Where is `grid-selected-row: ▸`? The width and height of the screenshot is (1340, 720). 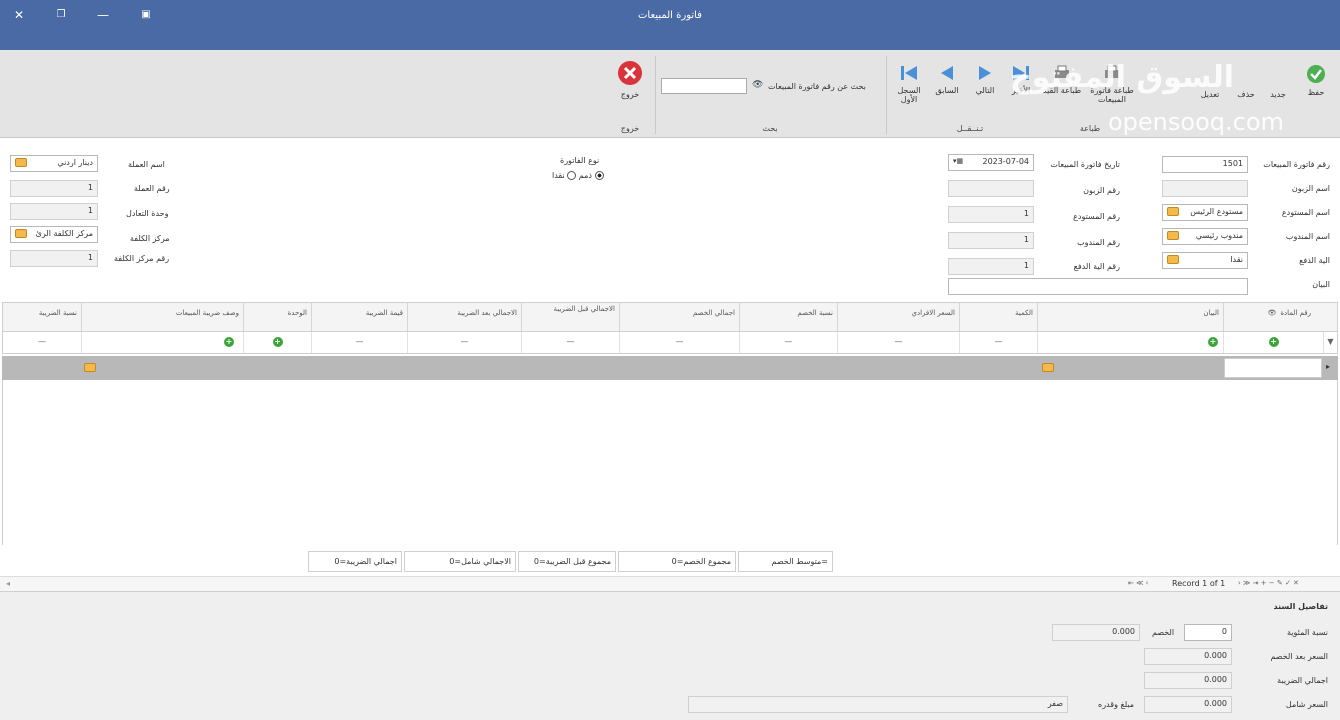 grid-selected-row: ▸ is located at coordinates (670, 368).